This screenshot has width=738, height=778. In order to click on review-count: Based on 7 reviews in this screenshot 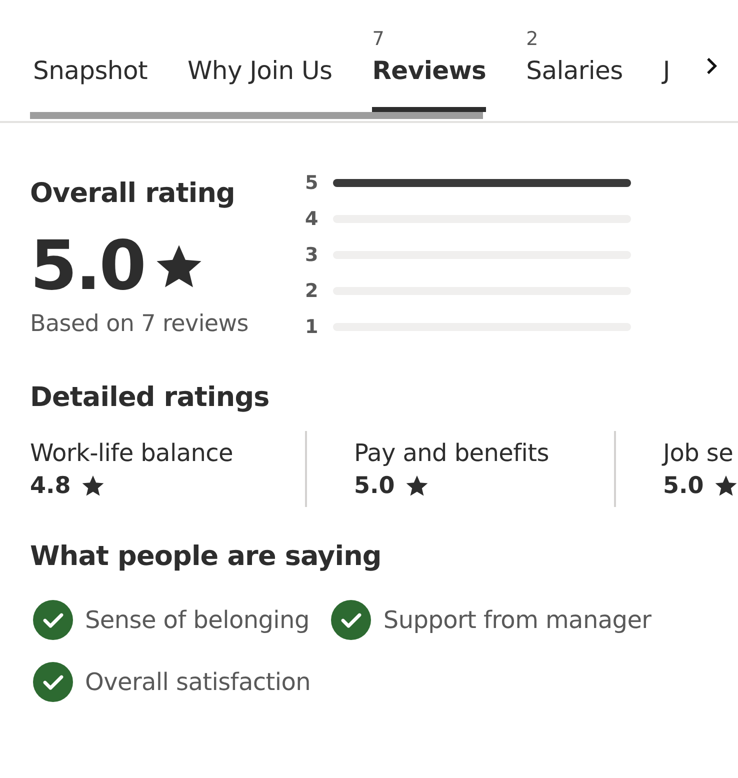, I will do `click(140, 324)`.